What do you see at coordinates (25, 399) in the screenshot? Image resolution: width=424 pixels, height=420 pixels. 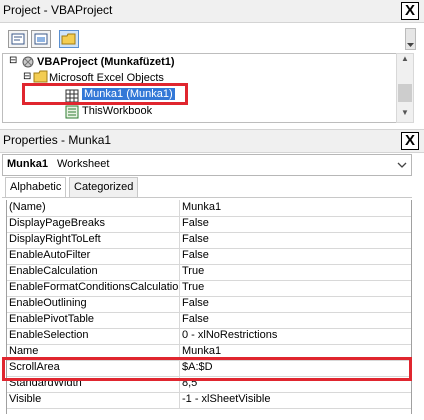 I see `property-name: Visible` at bounding box center [25, 399].